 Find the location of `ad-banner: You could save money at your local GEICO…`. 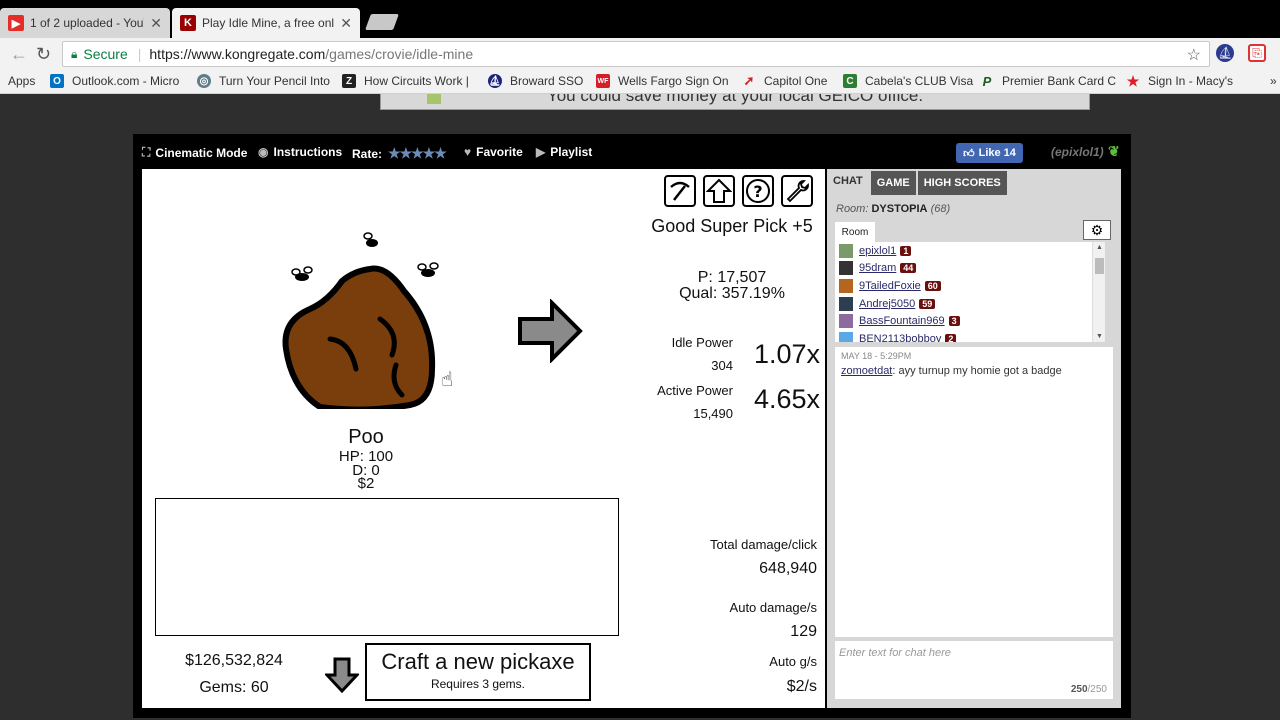

ad-banner: You could save money at your local GEICO… is located at coordinates (735, 102).